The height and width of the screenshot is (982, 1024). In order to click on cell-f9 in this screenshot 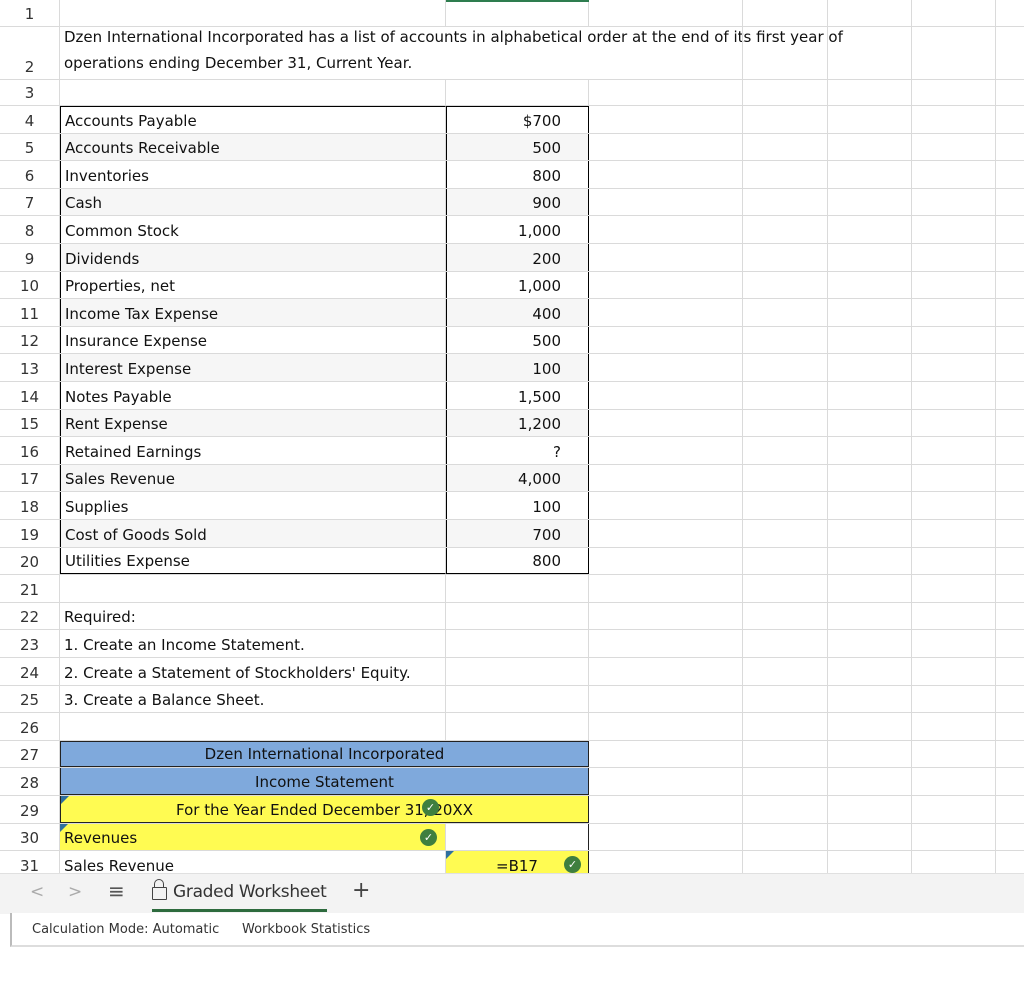, I will do `click(954, 257)`.